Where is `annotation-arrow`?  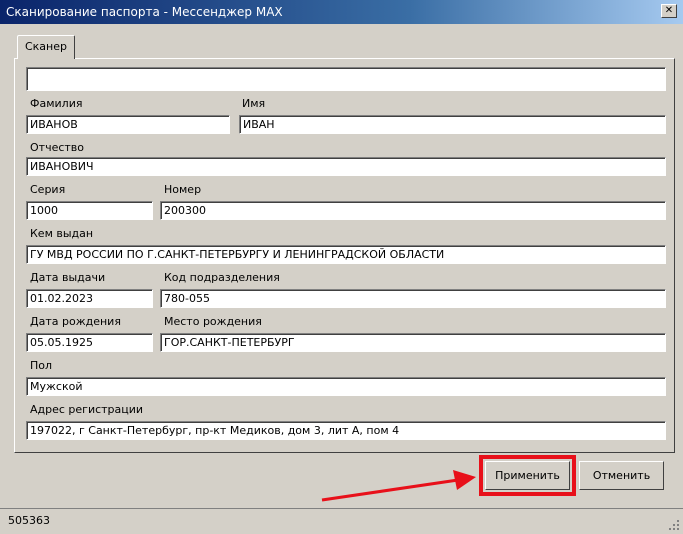 annotation-arrow is located at coordinates (398, 486).